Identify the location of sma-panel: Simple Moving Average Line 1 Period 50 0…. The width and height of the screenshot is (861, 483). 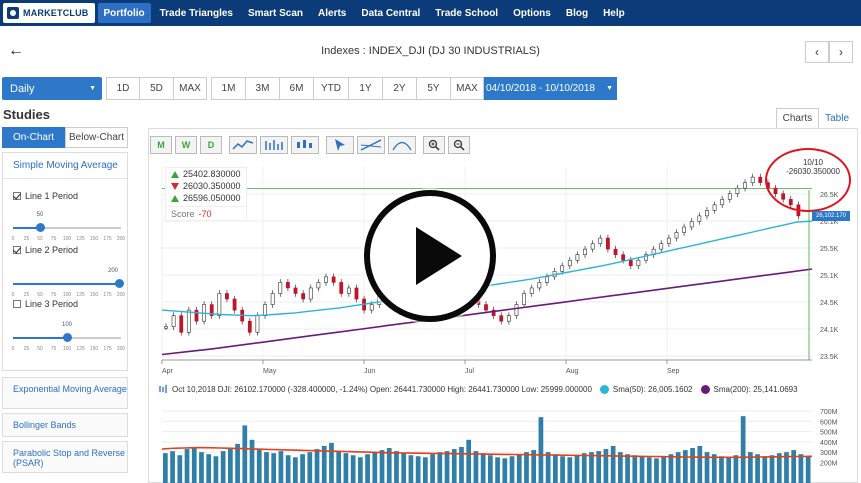
(65, 261).